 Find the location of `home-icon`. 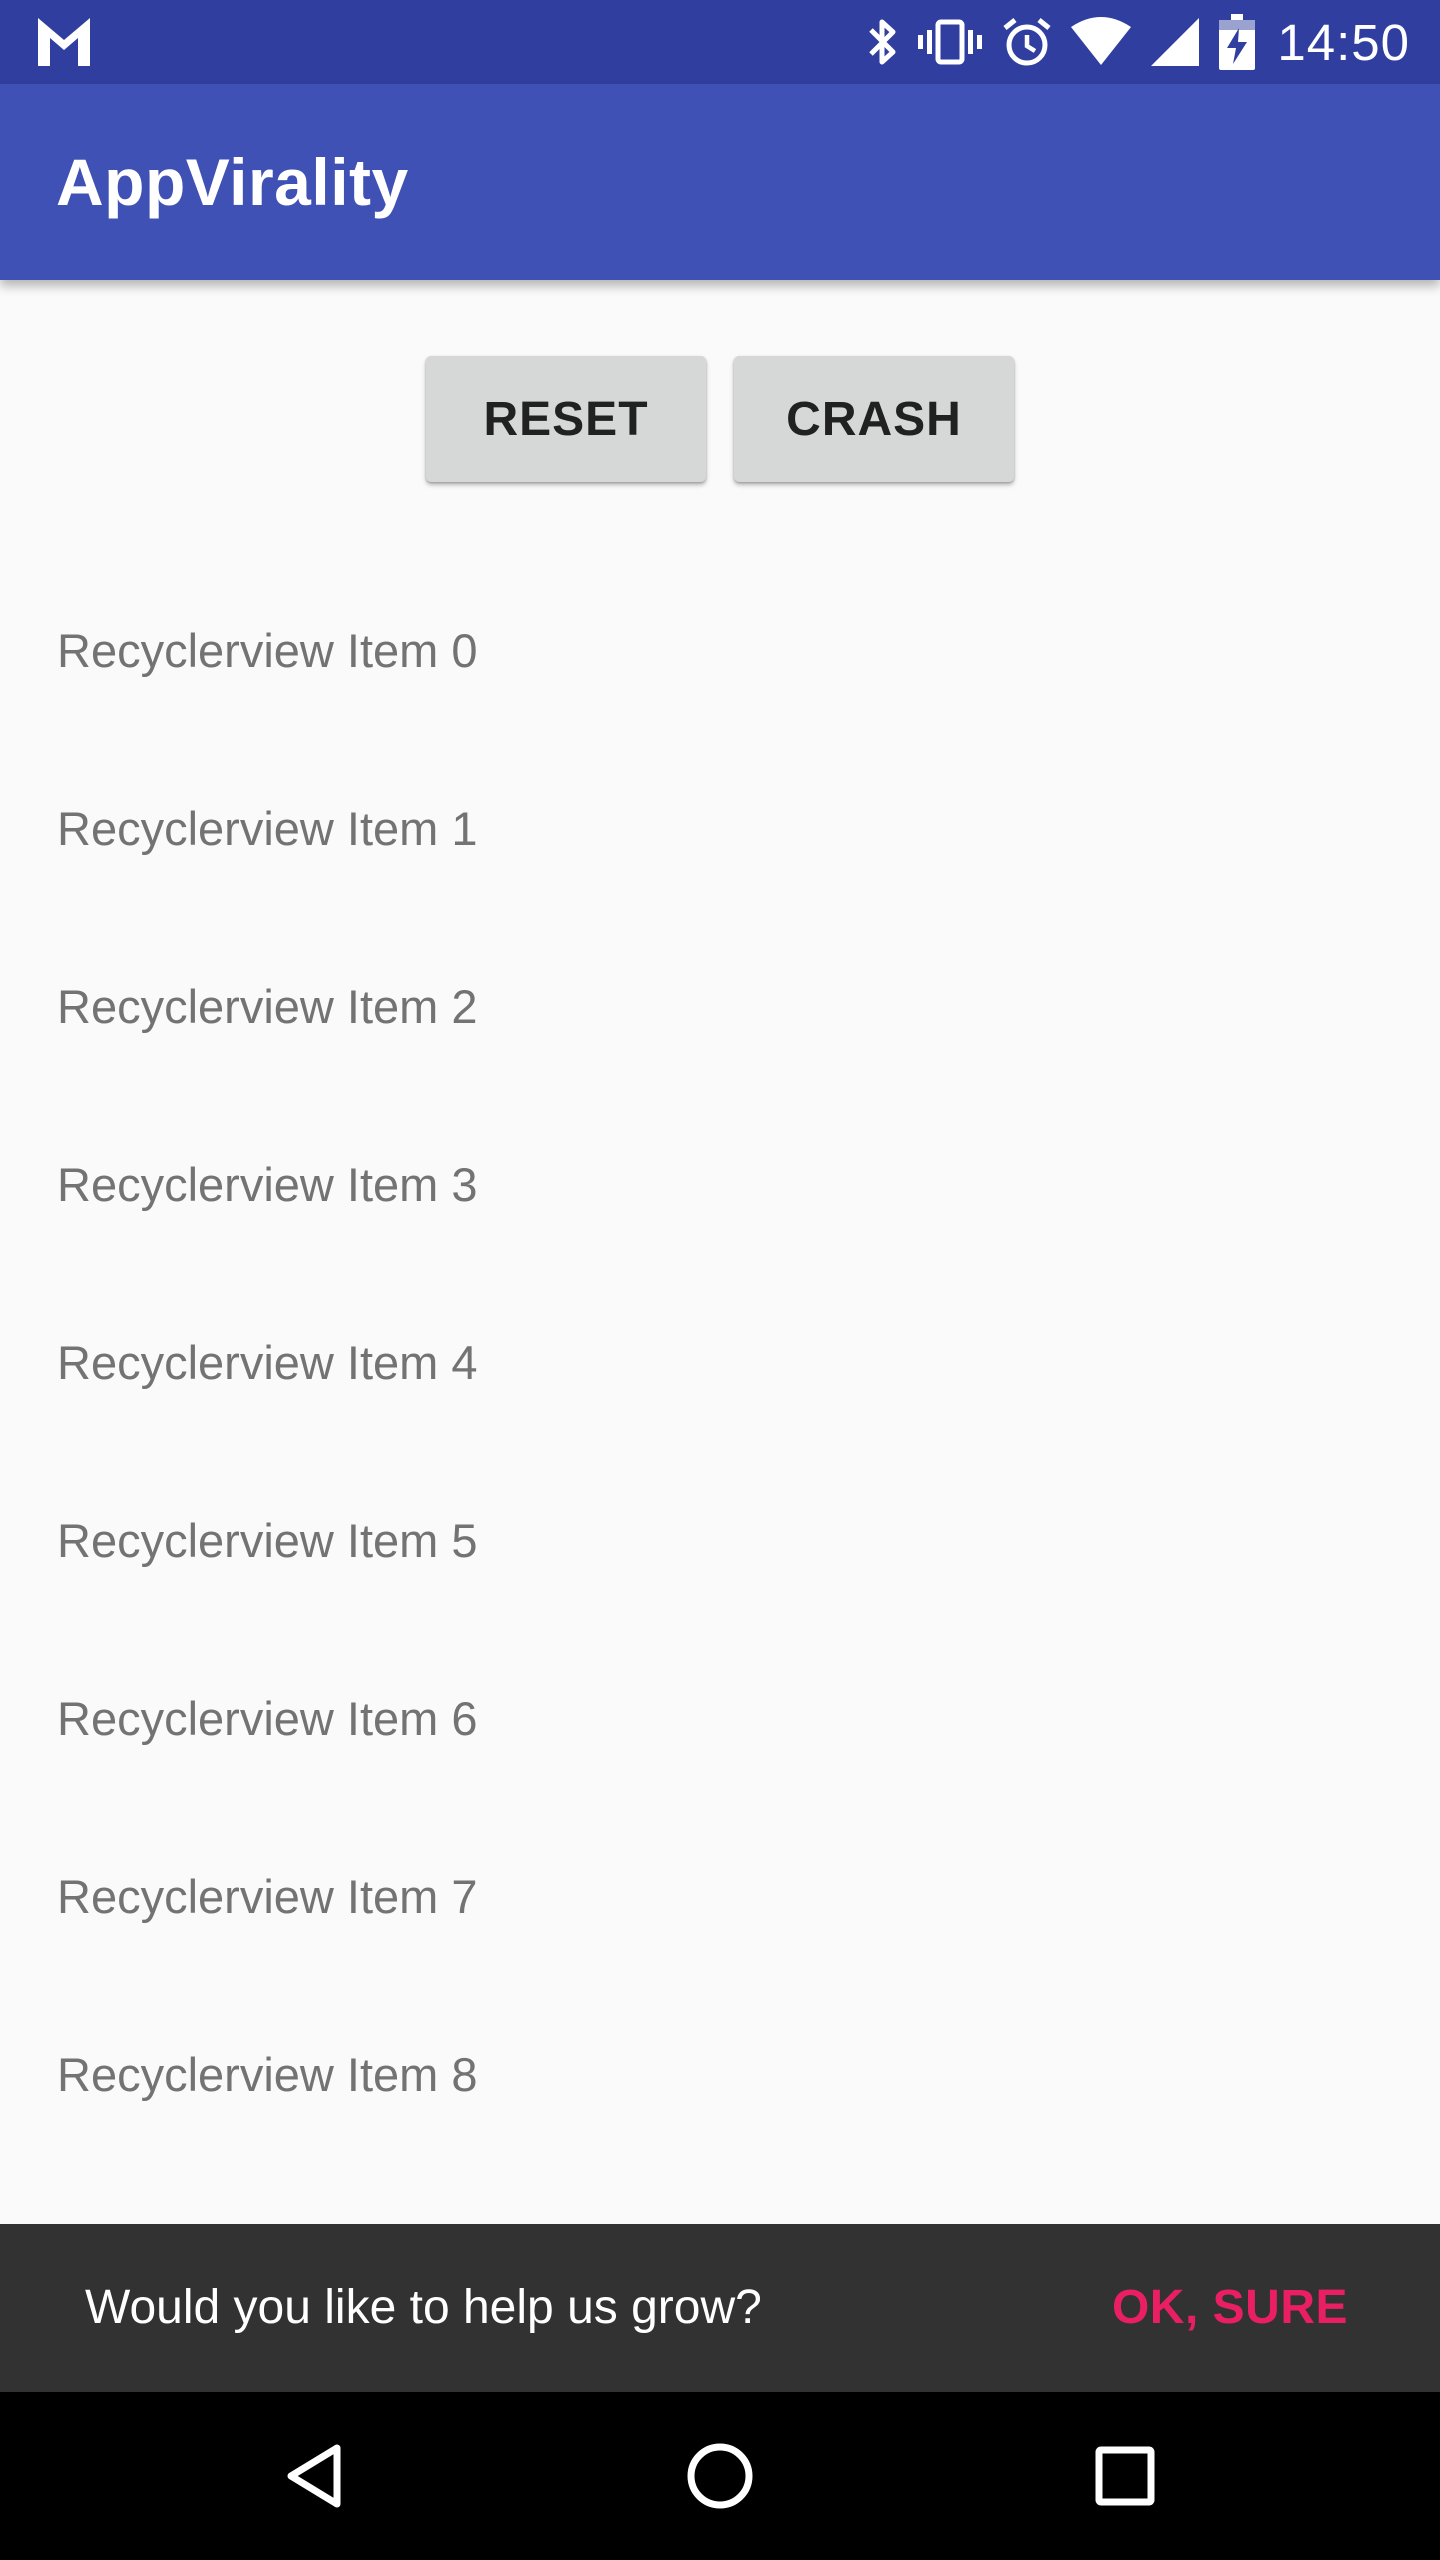

home-icon is located at coordinates (720, 2476).